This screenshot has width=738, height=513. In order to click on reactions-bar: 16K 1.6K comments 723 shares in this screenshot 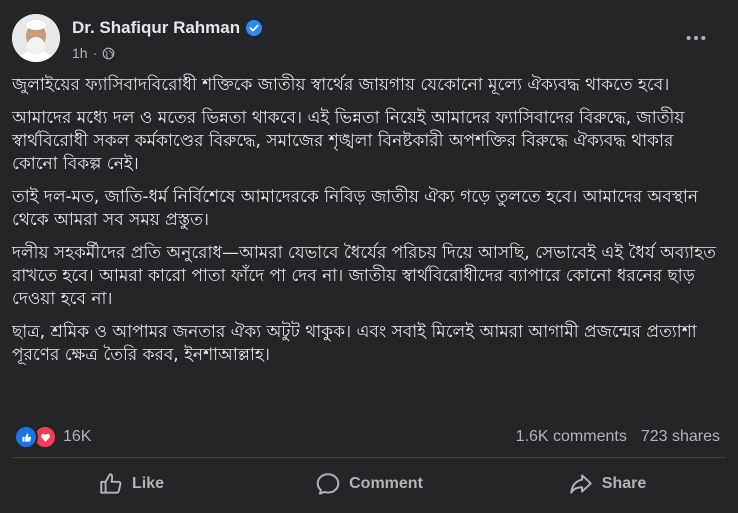, I will do `click(367, 437)`.